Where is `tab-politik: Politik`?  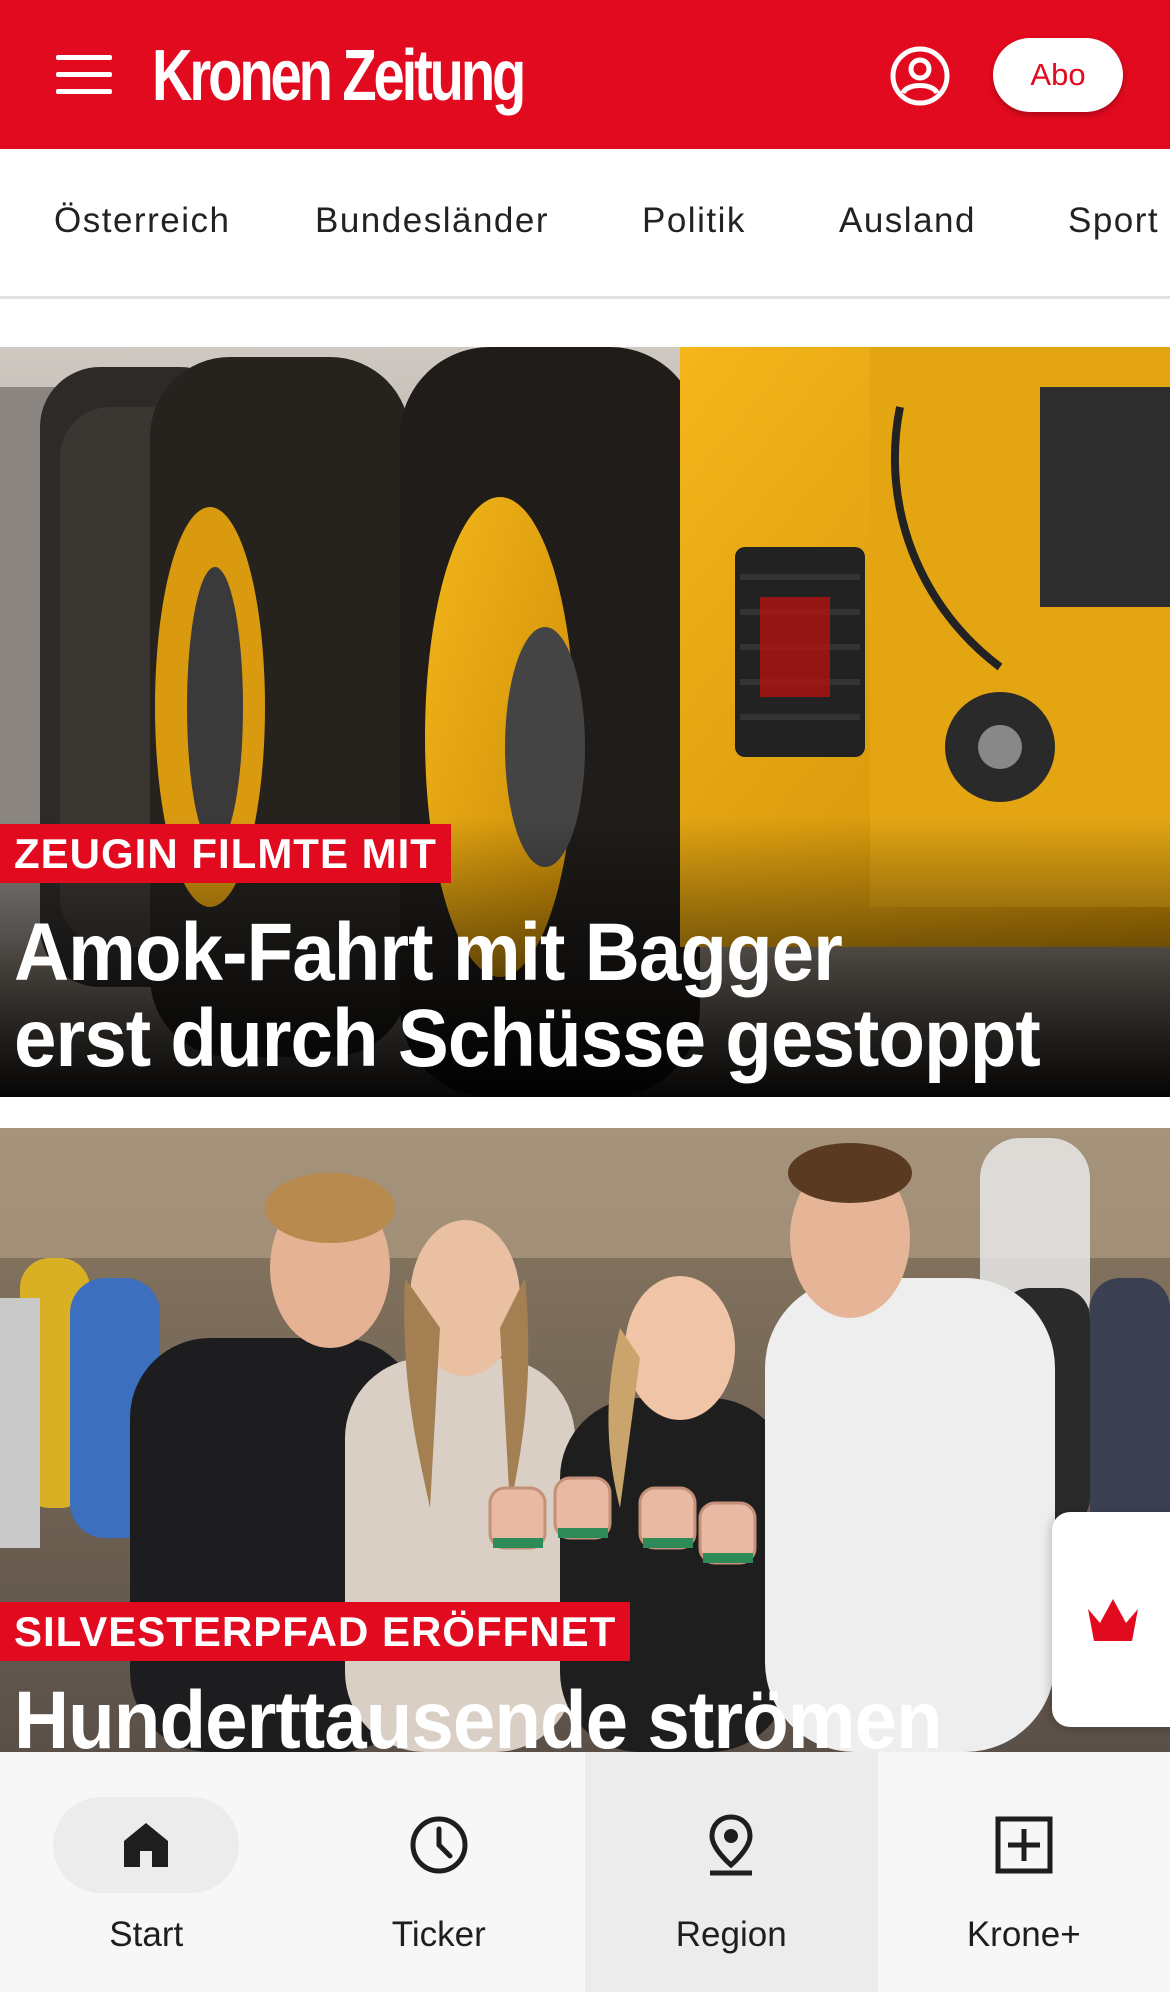
tab-politik: Politik is located at coordinates (694, 221).